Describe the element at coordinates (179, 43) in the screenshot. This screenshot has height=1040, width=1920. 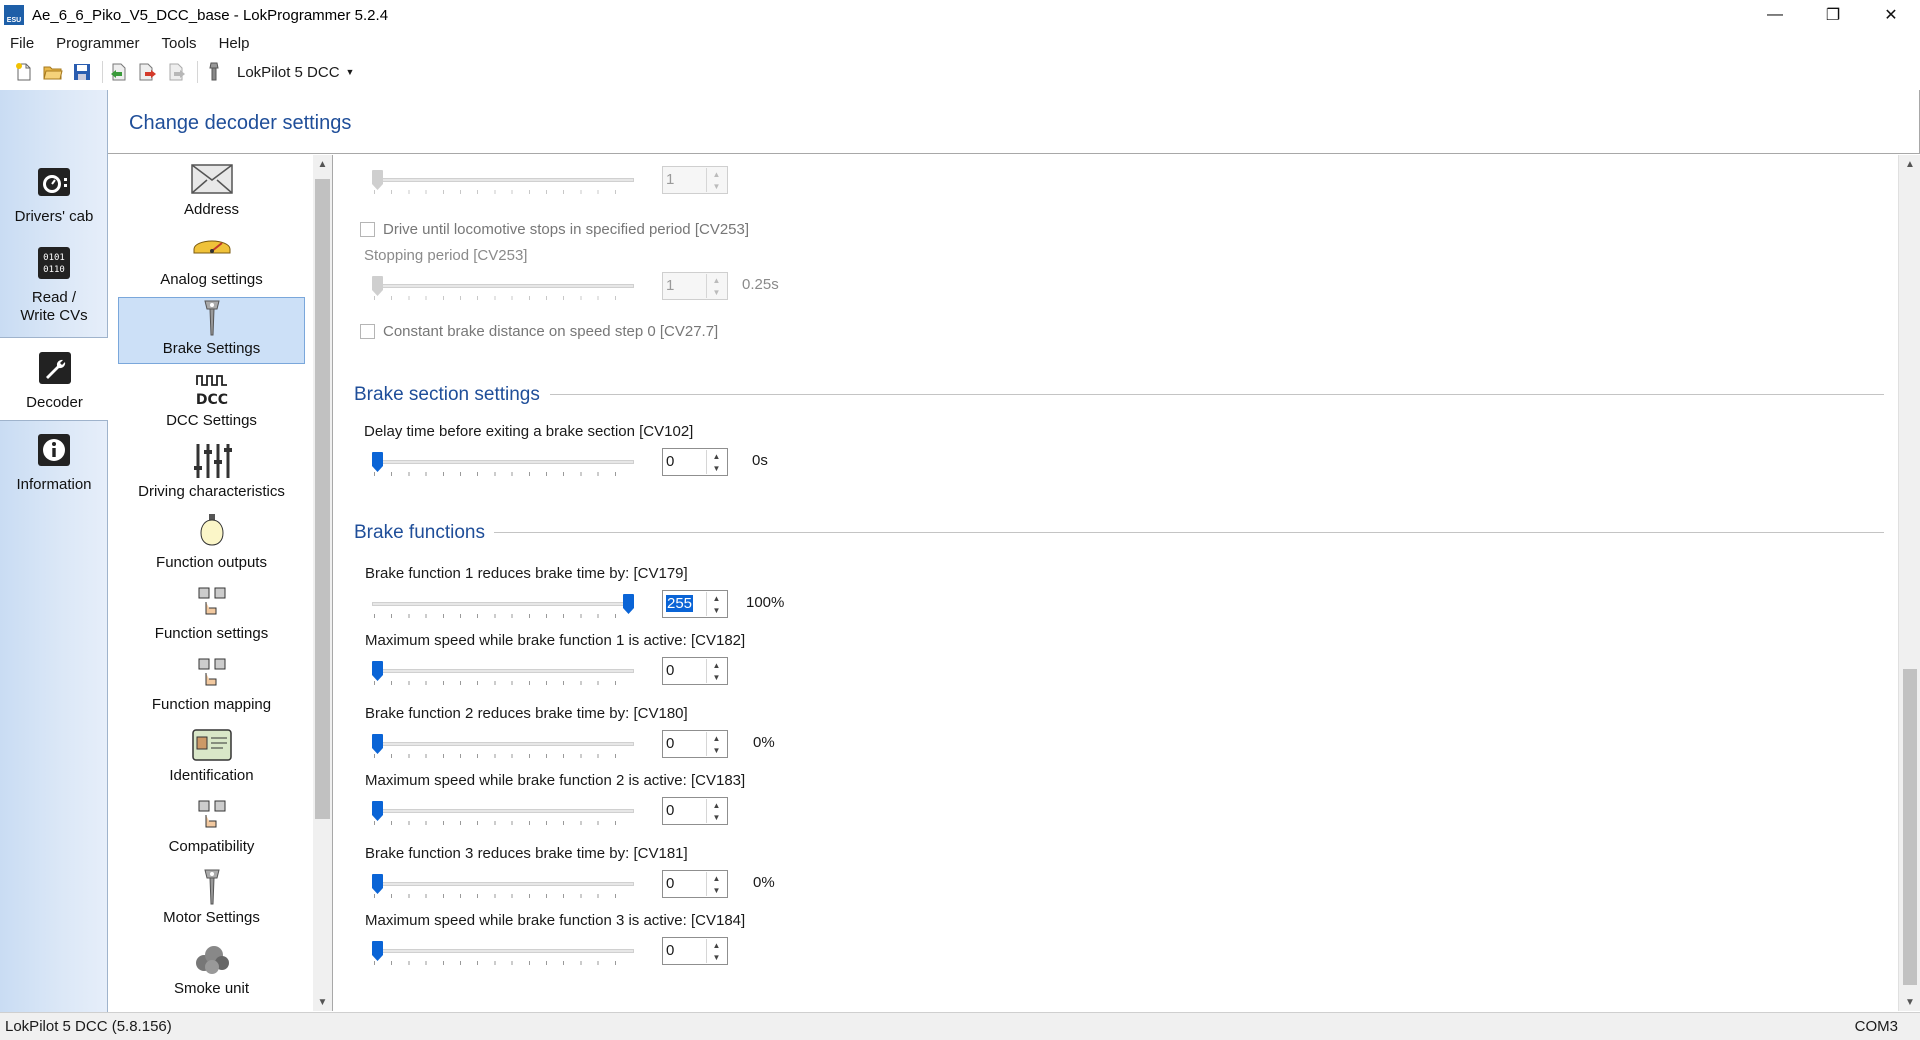
I see `menu-tools: Tools` at that location.